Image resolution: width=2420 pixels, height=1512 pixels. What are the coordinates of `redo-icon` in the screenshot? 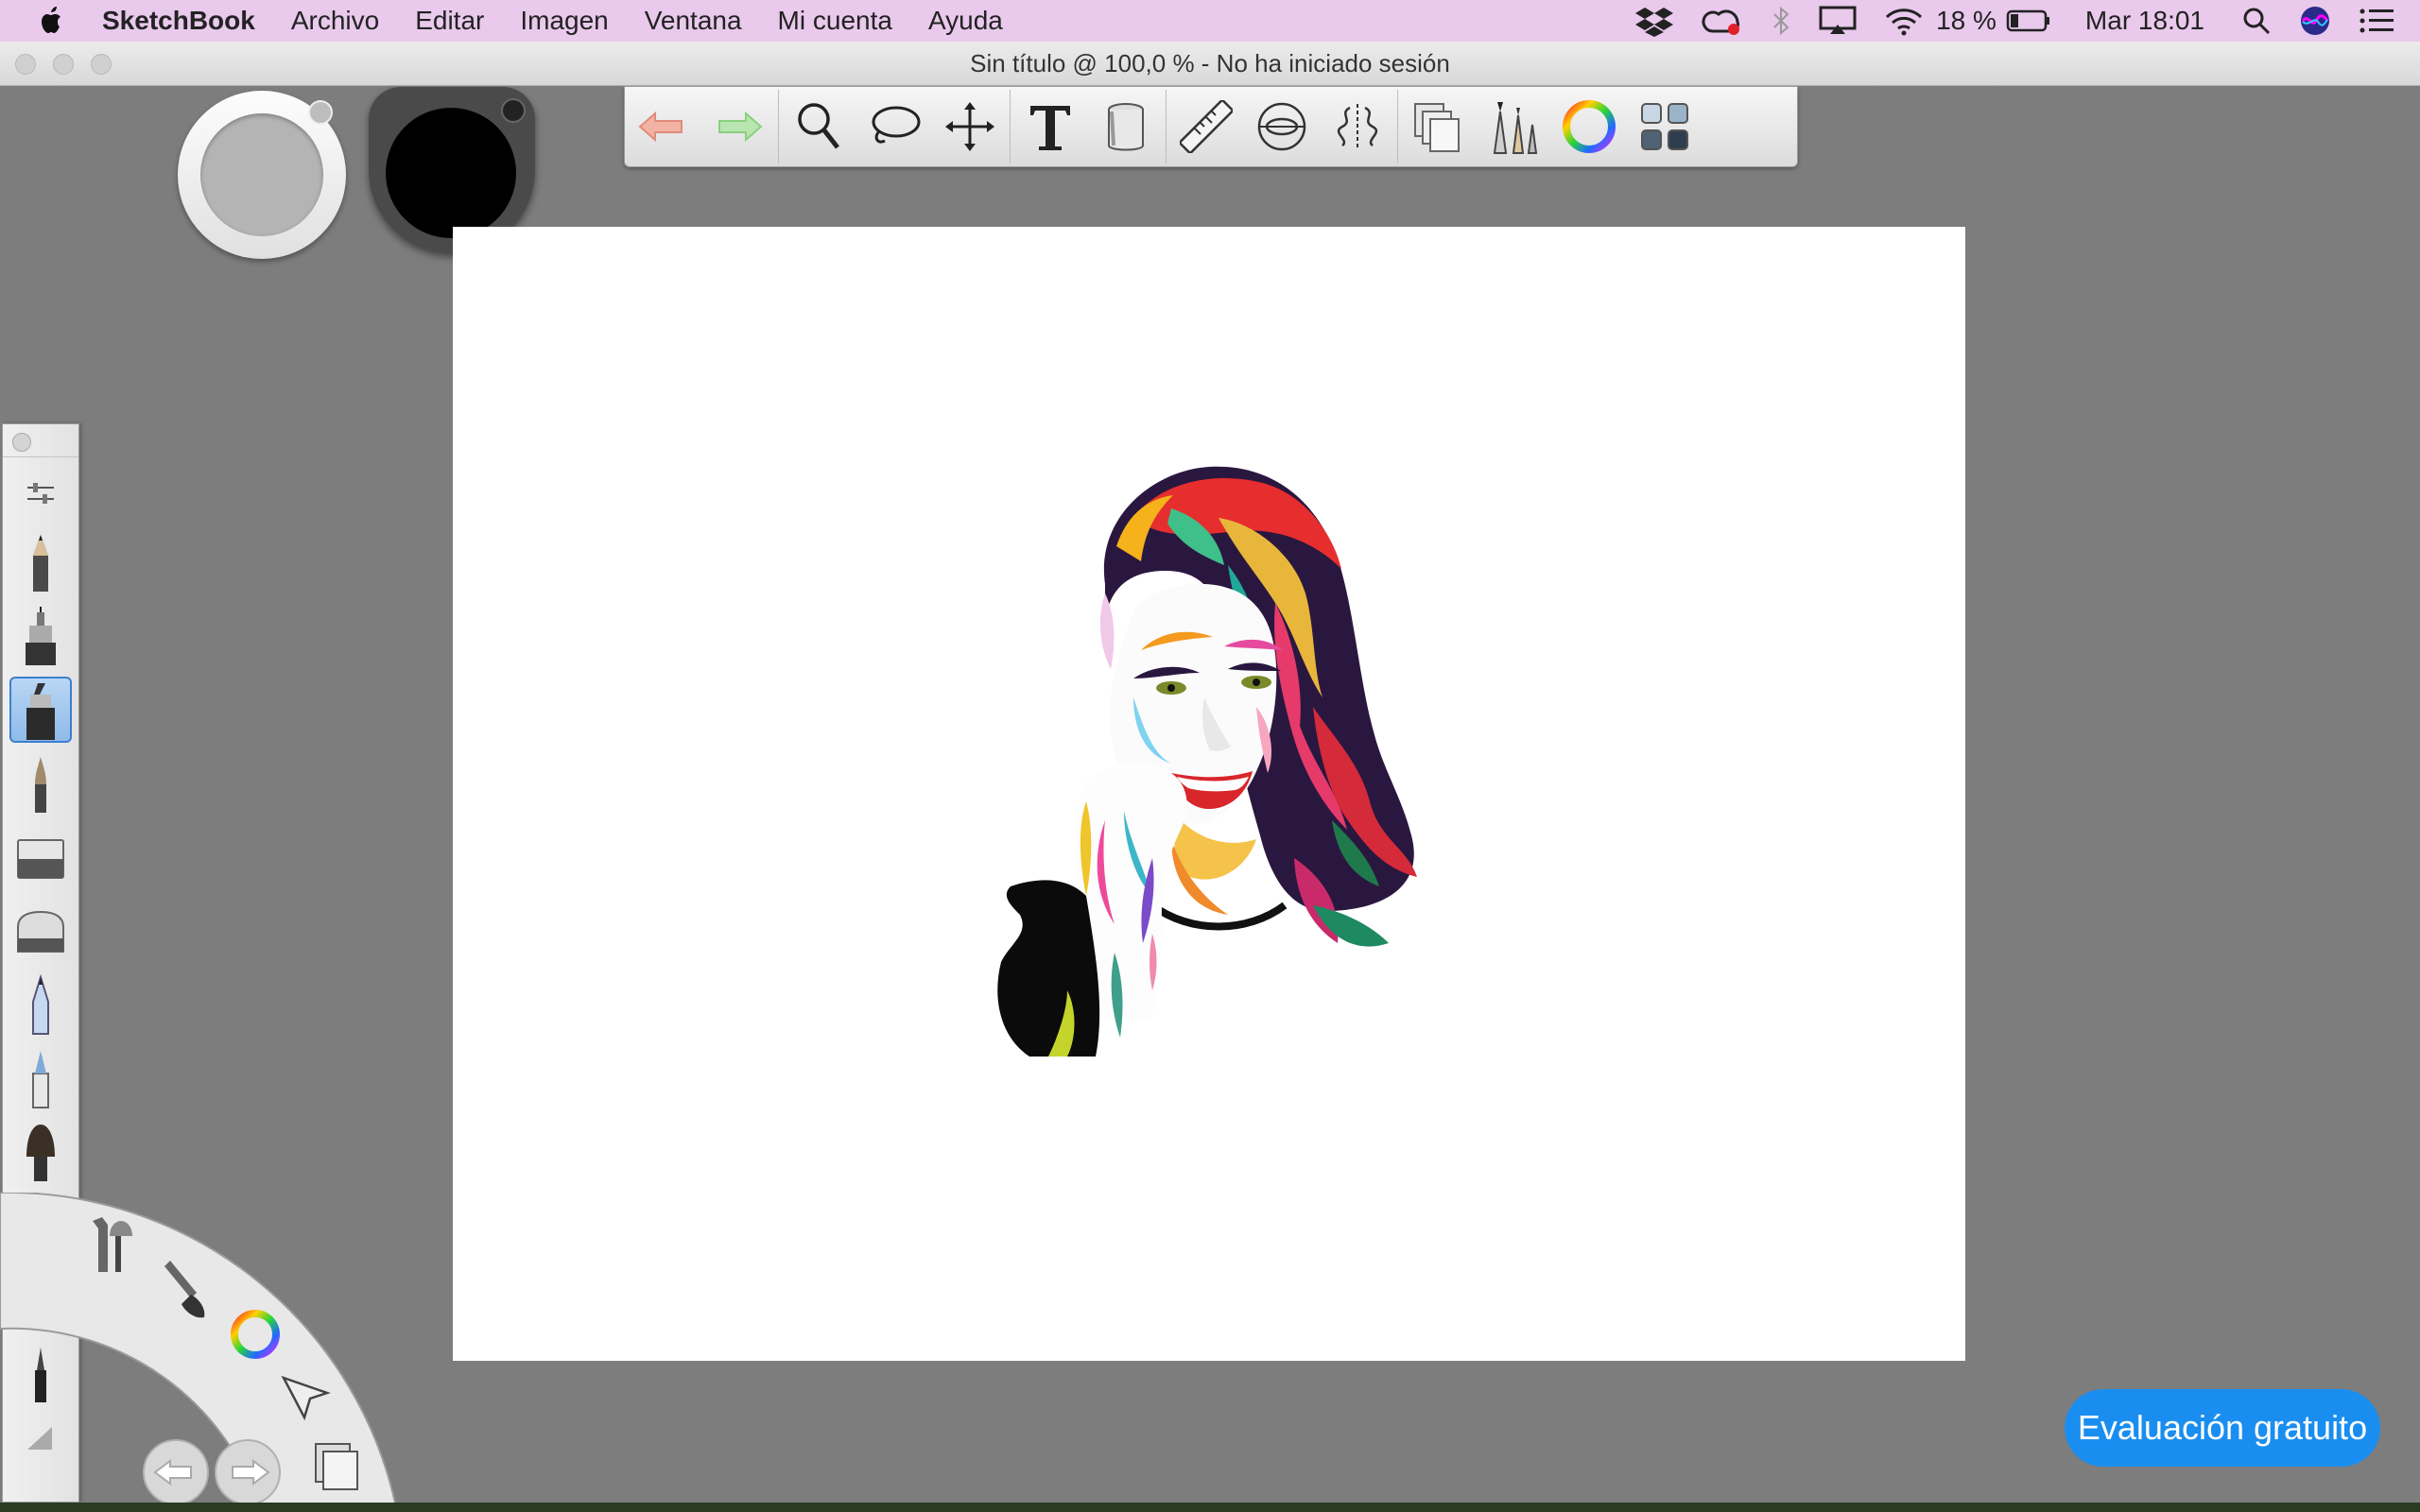 It's located at (740, 127).